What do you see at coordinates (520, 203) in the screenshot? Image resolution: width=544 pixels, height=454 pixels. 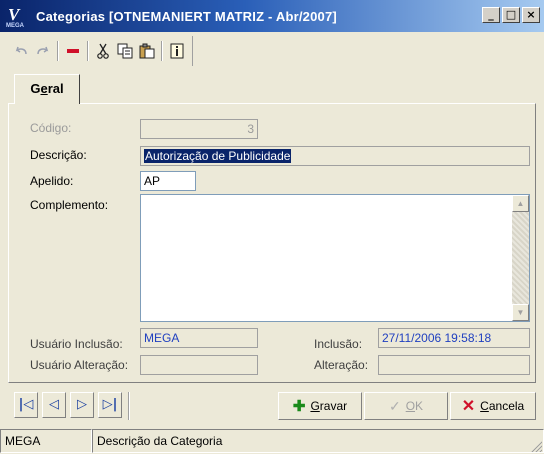 I see `scroll-up-icon: ▲` at bounding box center [520, 203].